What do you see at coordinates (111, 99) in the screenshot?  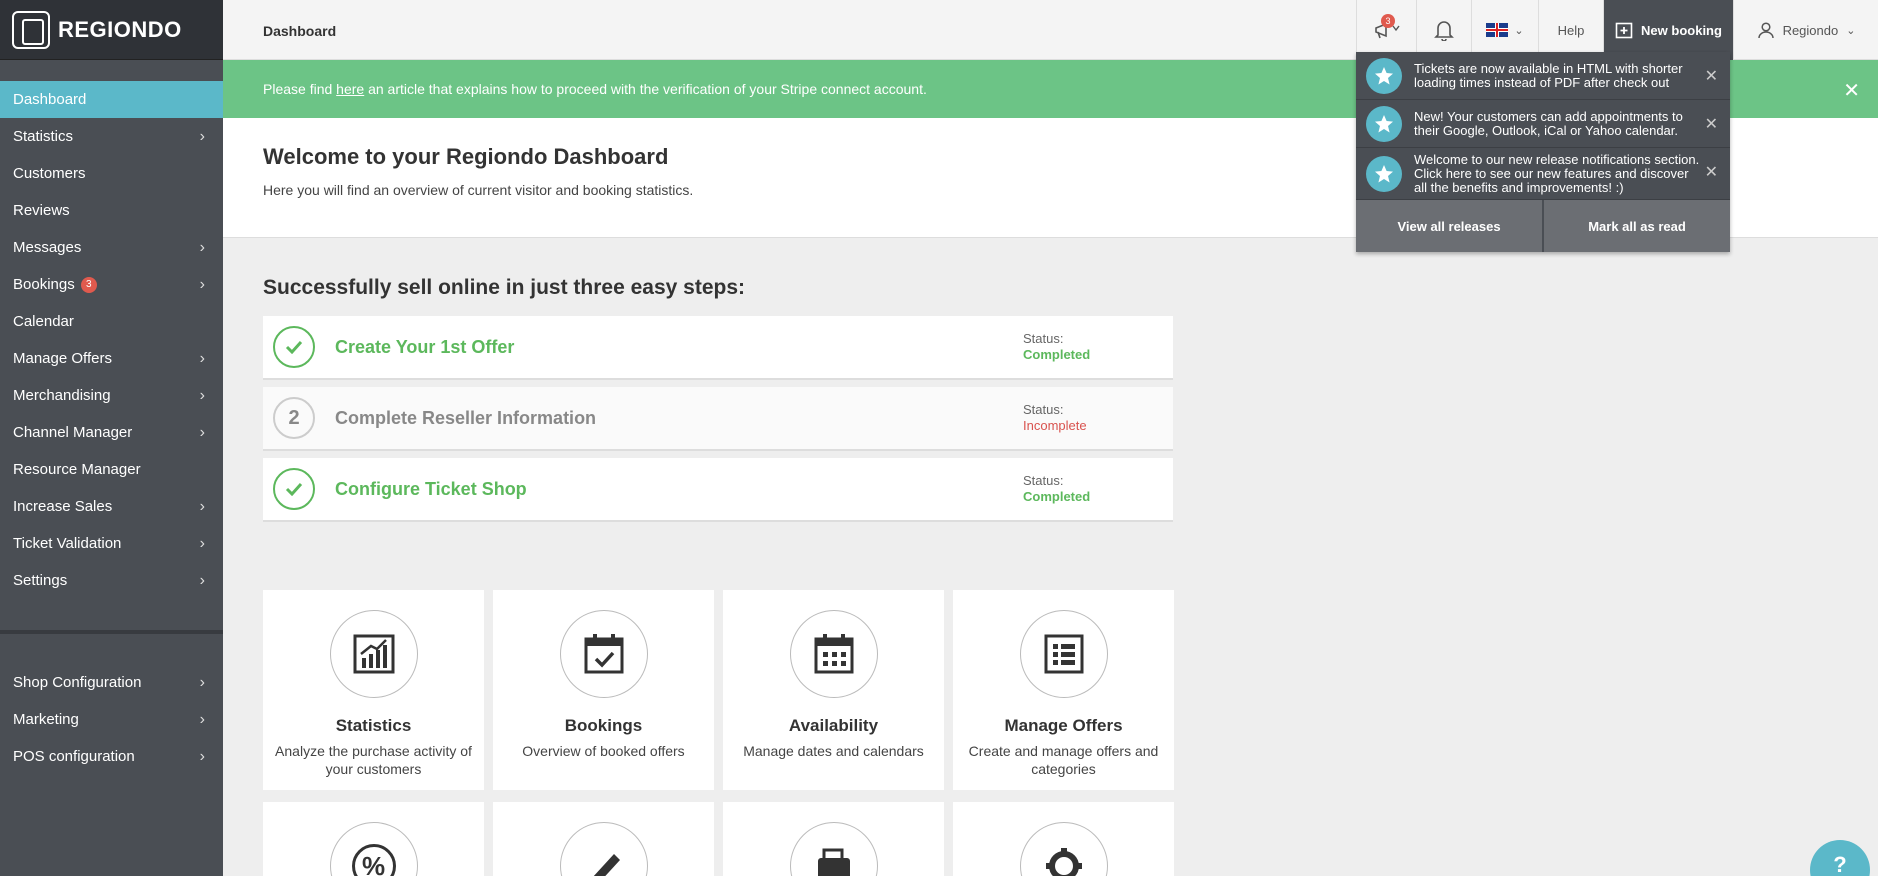 I see `sidebar-item-dashboard: Dashboard` at bounding box center [111, 99].